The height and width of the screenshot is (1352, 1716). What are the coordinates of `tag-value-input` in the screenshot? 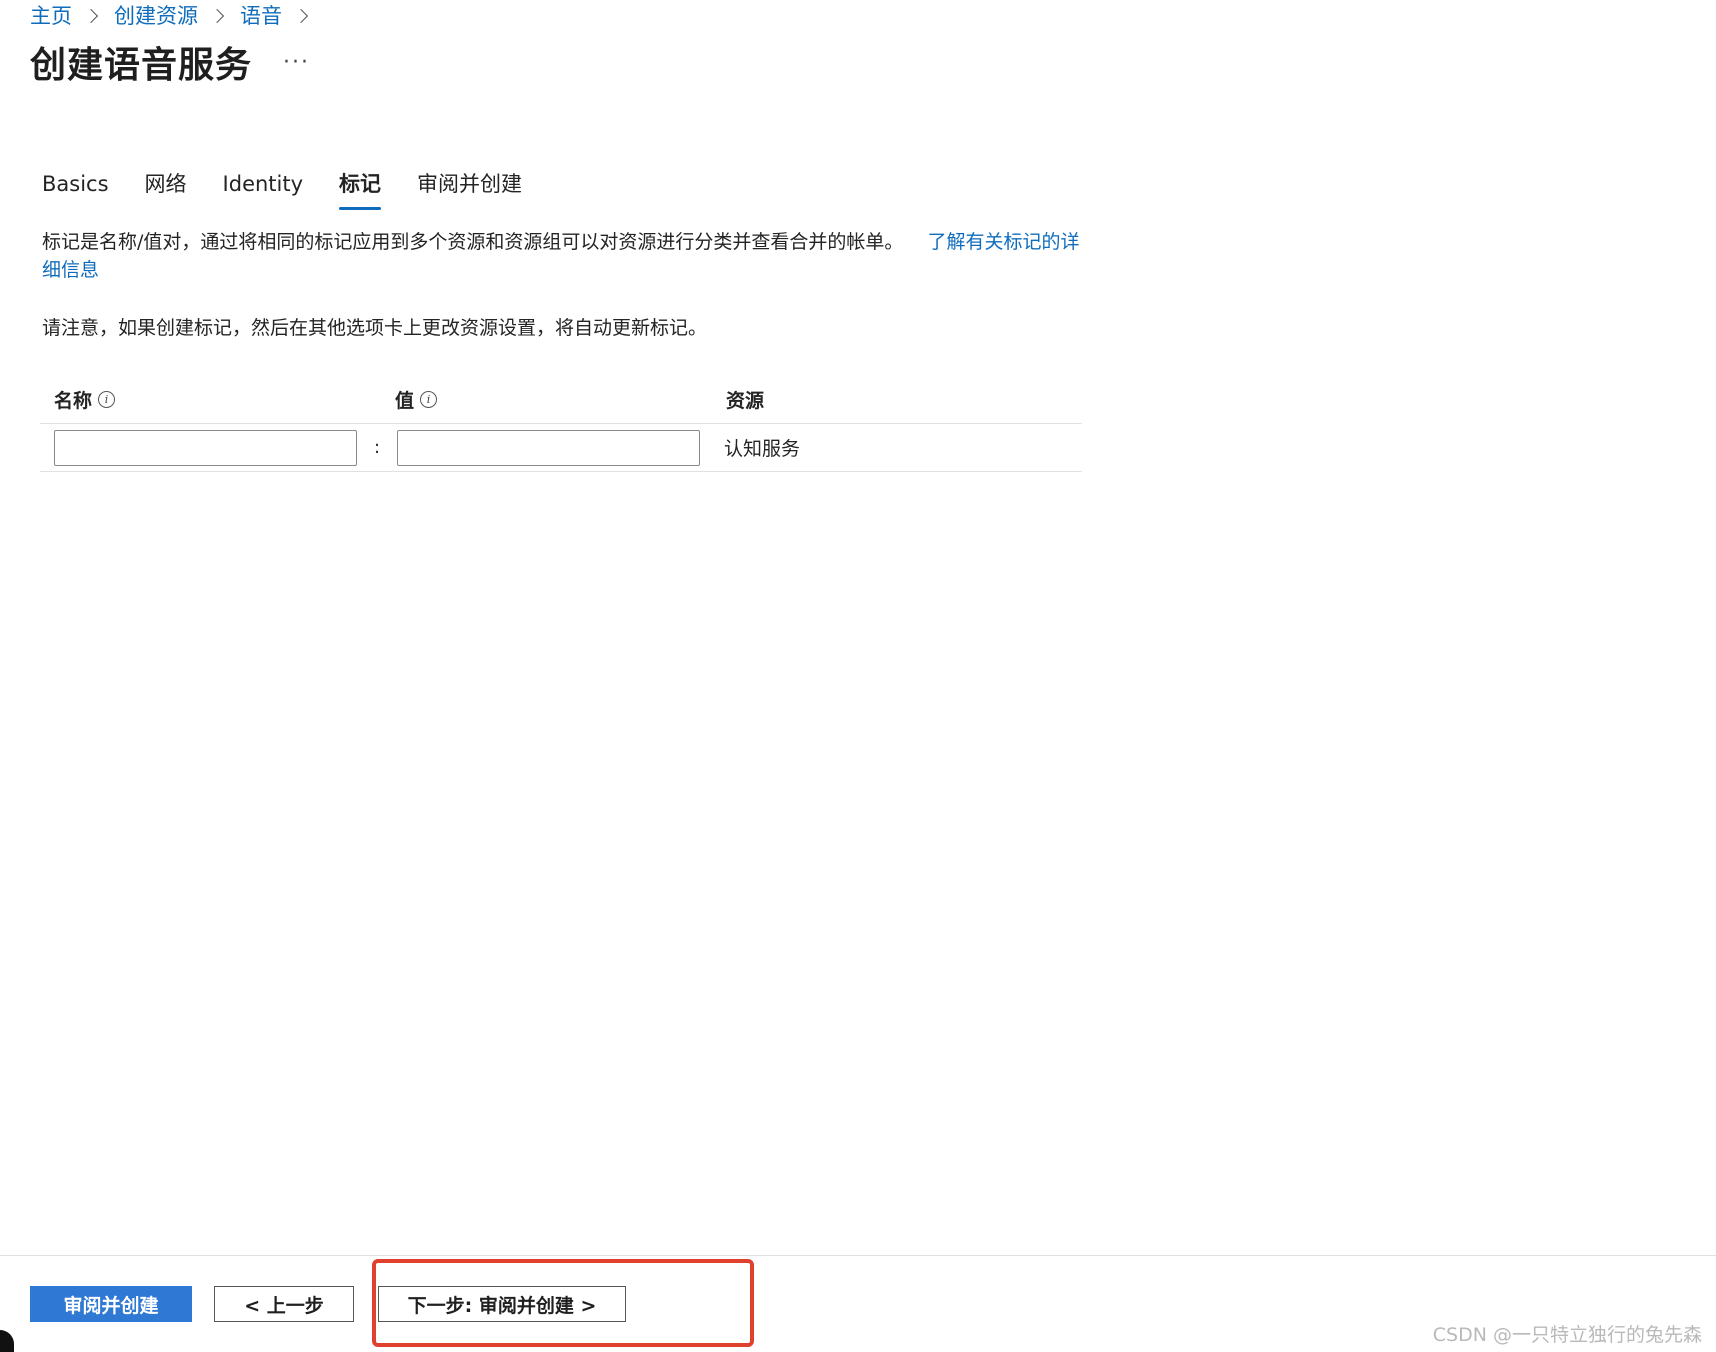 It's located at (548, 447).